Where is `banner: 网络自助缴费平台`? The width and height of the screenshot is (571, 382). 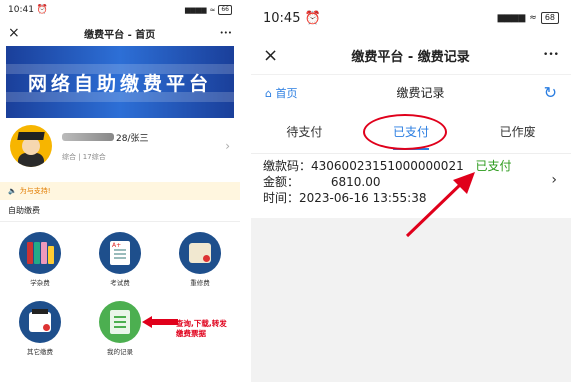
banner: 网络自助缴费平台 is located at coordinates (120, 82).